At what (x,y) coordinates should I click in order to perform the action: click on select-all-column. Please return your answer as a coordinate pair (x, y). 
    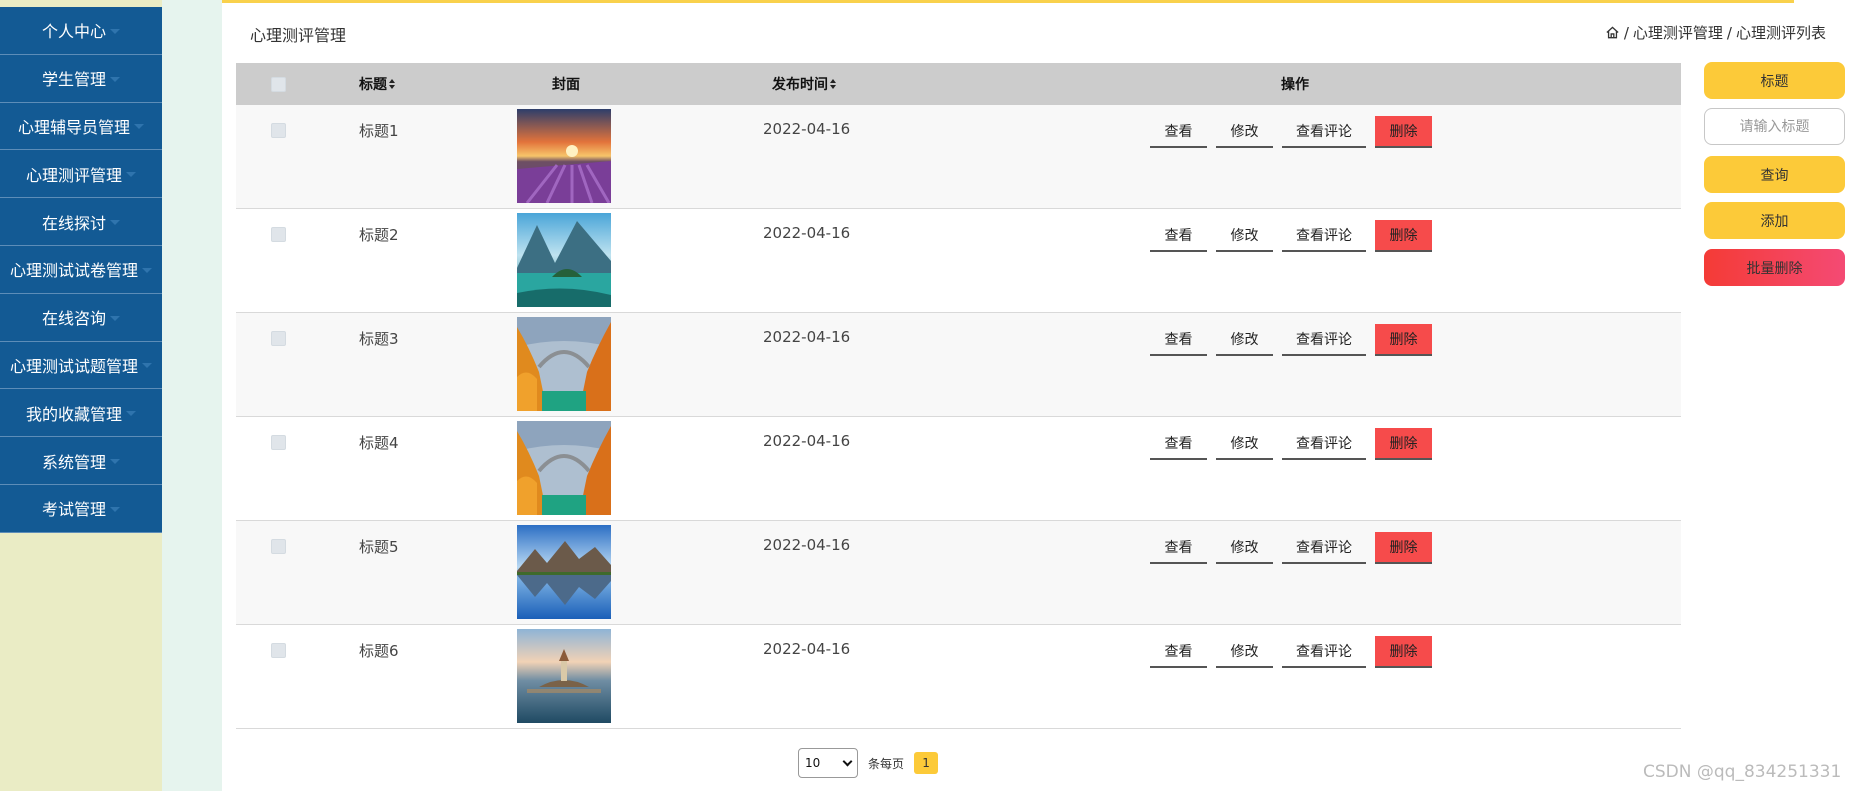
    Looking at the image, I should click on (278, 84).